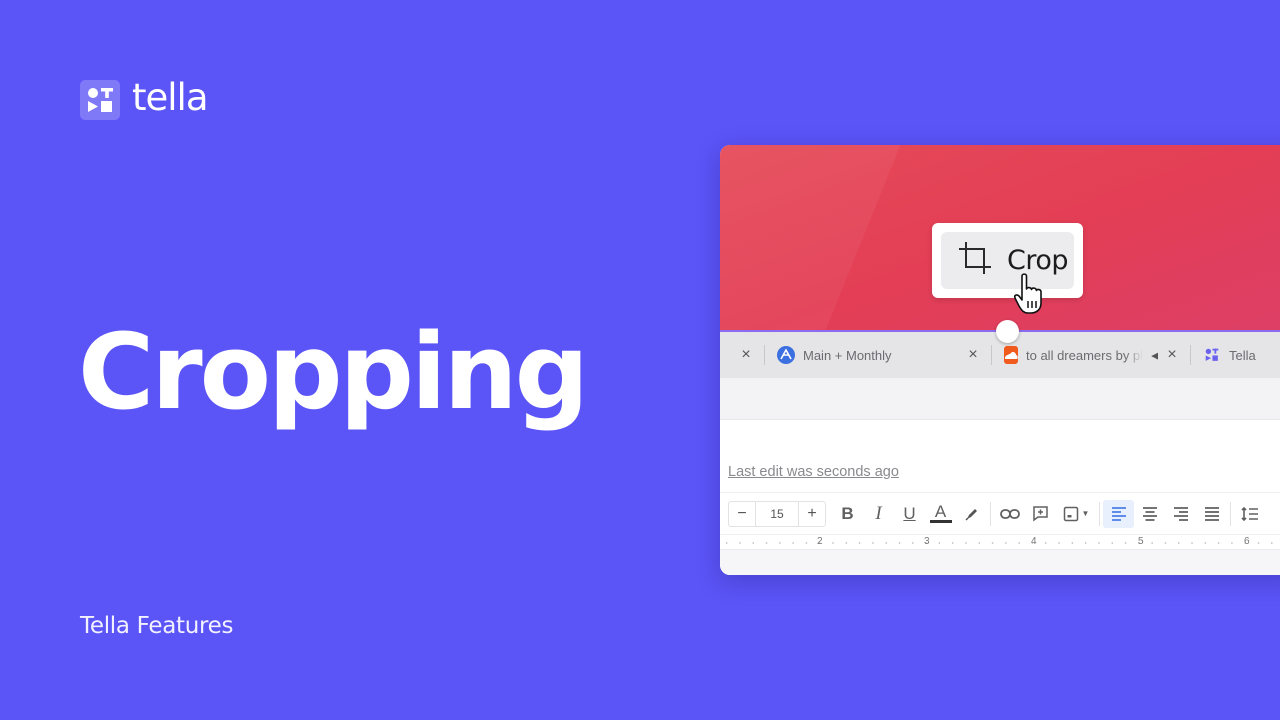 Image resolution: width=1280 pixels, height=720 pixels. Describe the element at coordinates (878, 514) in the screenshot. I see `italic-button: I` at that location.